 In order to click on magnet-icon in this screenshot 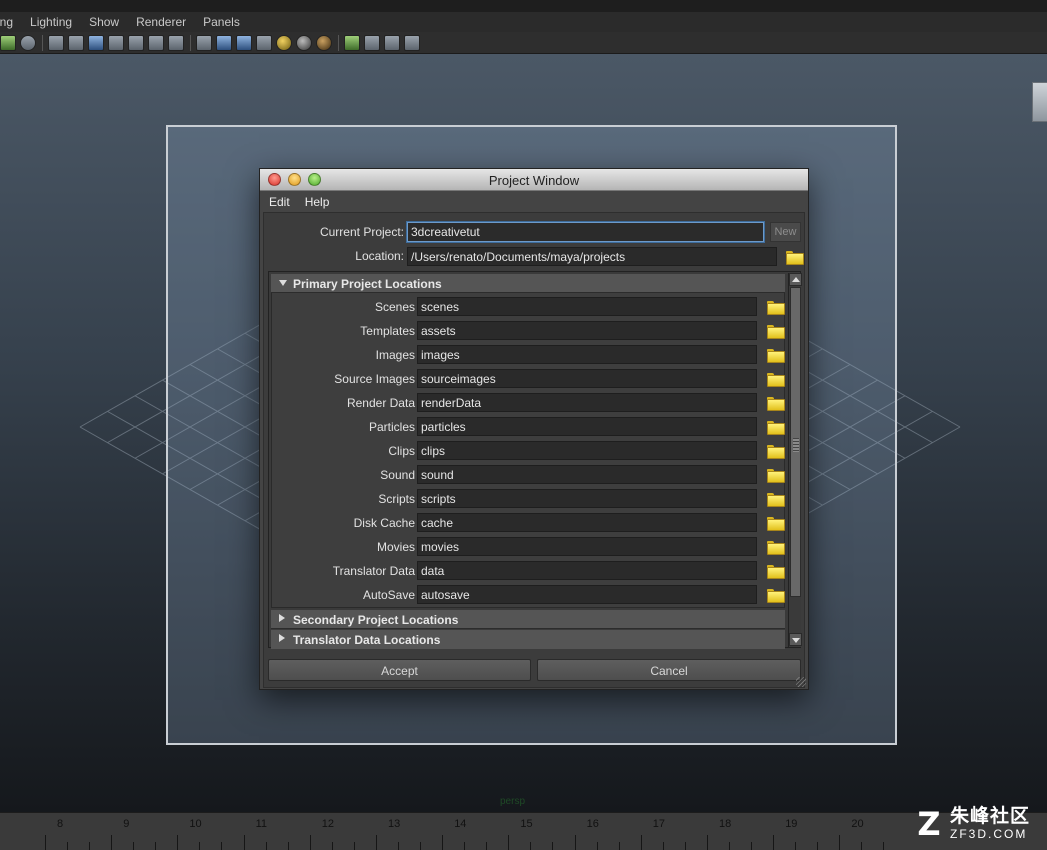, I will do `click(28, 42)`.